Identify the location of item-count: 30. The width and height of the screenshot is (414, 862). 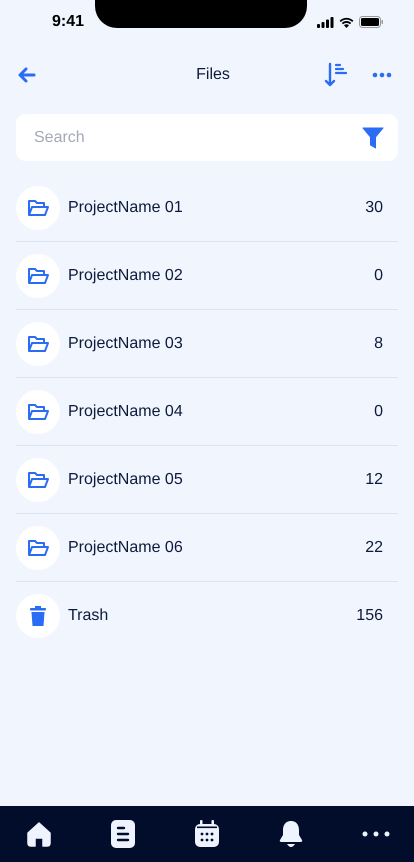
(374, 207).